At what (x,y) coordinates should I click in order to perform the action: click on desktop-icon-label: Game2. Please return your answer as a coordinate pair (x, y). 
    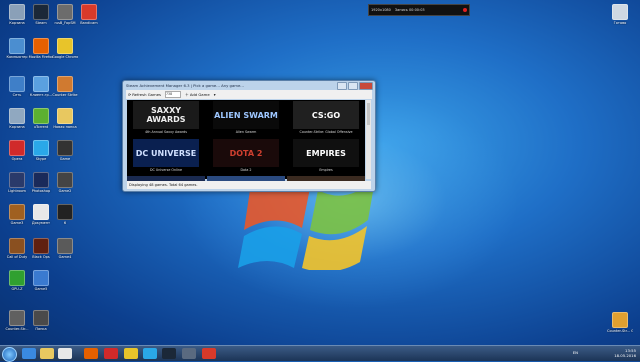
    Looking at the image, I should click on (65, 191).